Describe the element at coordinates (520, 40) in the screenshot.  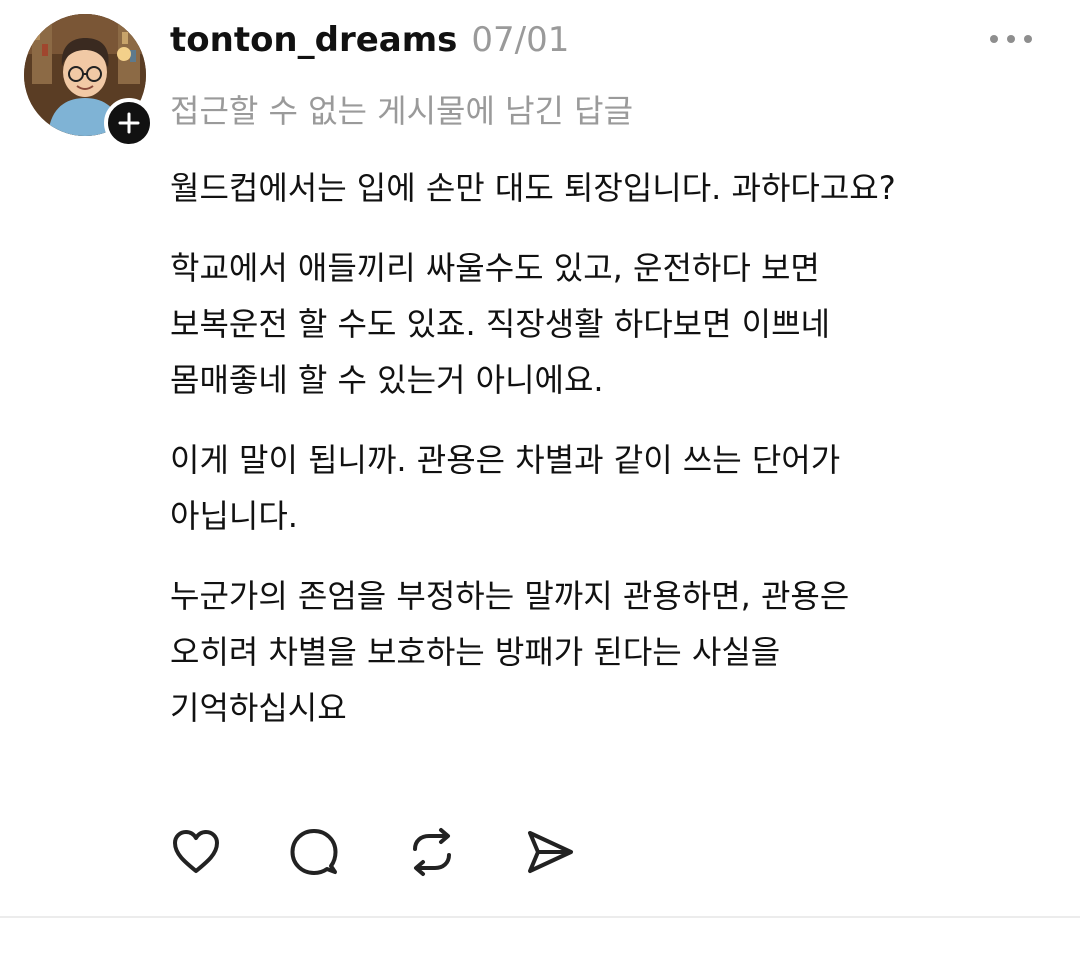
I see `post-timestamp: 07/01` at that location.